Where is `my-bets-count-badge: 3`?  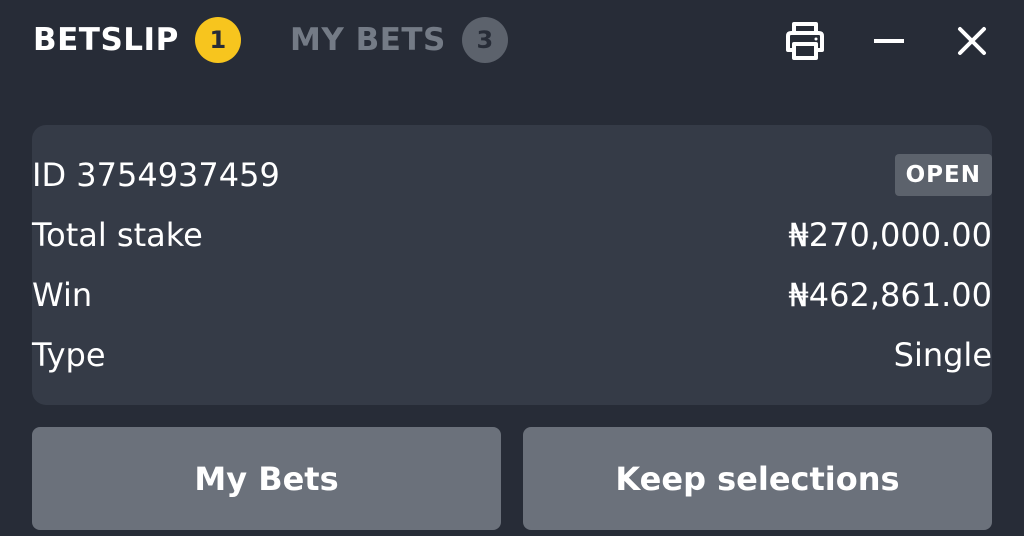
my-bets-count-badge: 3 is located at coordinates (484, 40).